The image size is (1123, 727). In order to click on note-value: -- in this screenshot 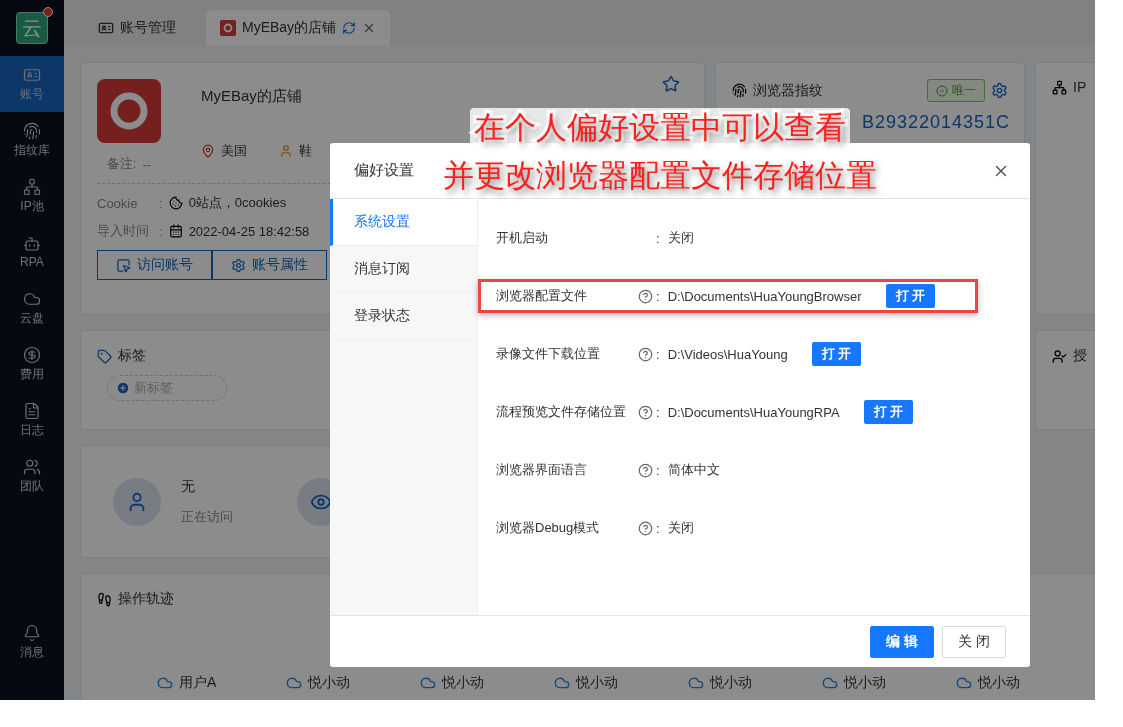, I will do `click(147, 164)`.